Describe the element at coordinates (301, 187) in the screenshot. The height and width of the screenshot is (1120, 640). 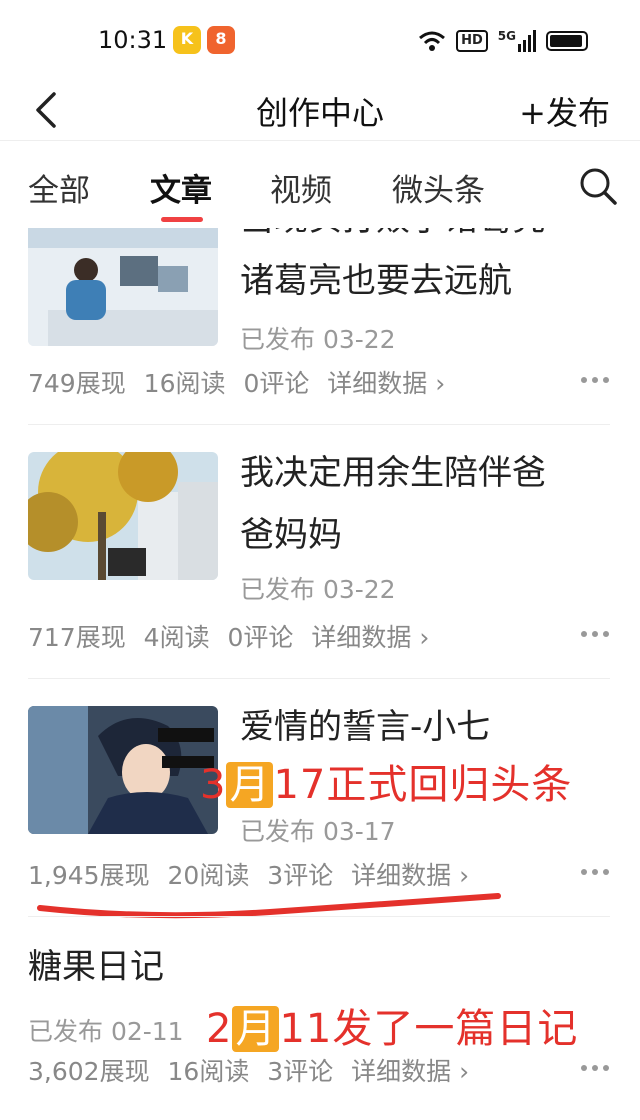
I see `tab-videos: 视频` at that location.